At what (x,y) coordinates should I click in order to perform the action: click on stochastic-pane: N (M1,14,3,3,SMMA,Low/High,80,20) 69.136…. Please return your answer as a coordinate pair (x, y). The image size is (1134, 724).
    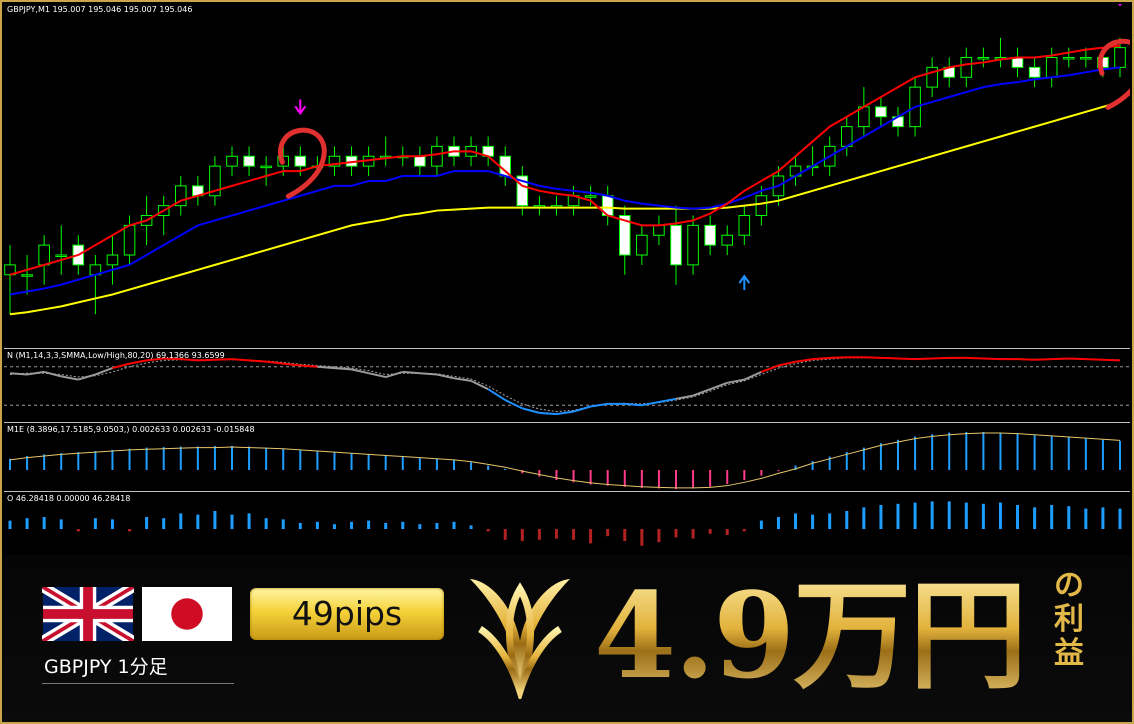
    Looking at the image, I should click on (567, 386).